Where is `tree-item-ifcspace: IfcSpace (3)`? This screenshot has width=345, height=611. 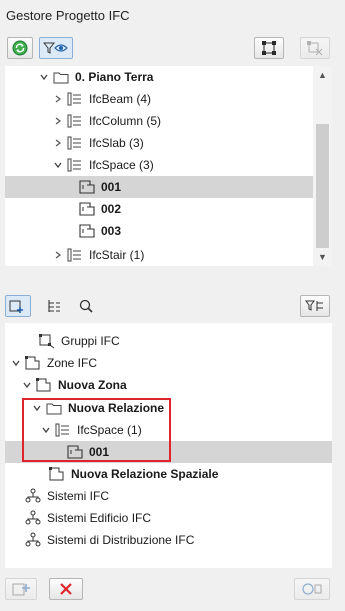
tree-item-ifcspace: IfcSpace (3) is located at coordinates (102, 165).